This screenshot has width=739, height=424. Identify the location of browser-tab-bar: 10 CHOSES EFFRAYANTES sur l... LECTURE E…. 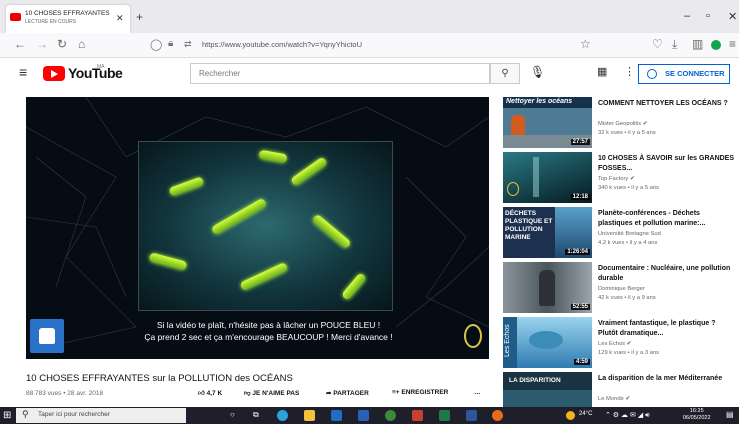
(369, 16).